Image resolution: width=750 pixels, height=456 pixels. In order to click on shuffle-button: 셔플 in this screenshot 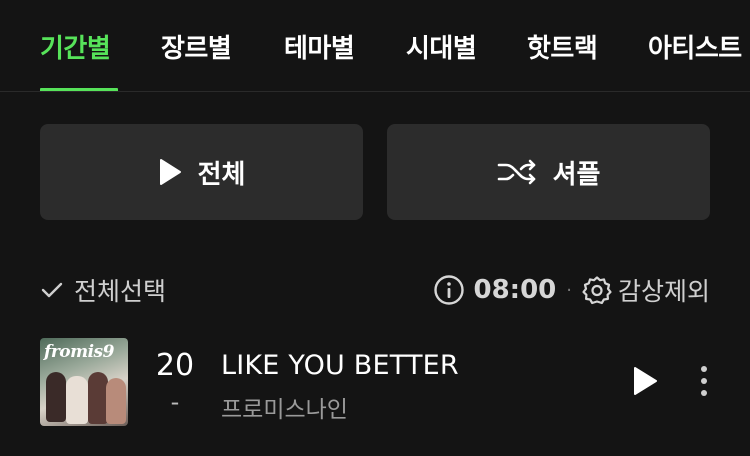, I will do `click(548, 172)`.